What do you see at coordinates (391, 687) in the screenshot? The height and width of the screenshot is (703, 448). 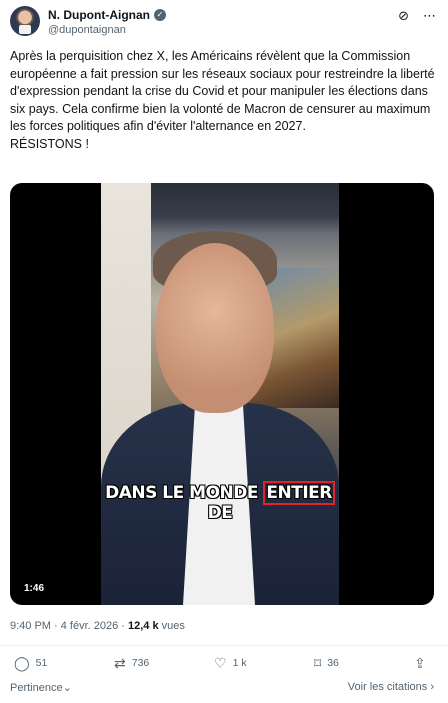 I see `view-quotes-link: Voir les citations ›` at bounding box center [391, 687].